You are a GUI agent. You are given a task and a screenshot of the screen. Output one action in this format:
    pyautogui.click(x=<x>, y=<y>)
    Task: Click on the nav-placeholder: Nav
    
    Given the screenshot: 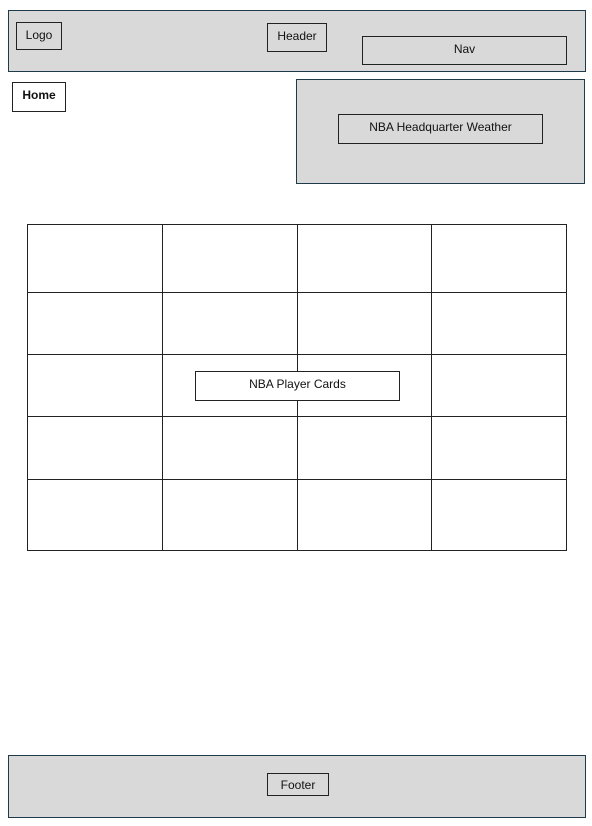 What is the action you would take?
    pyautogui.click(x=464, y=50)
    